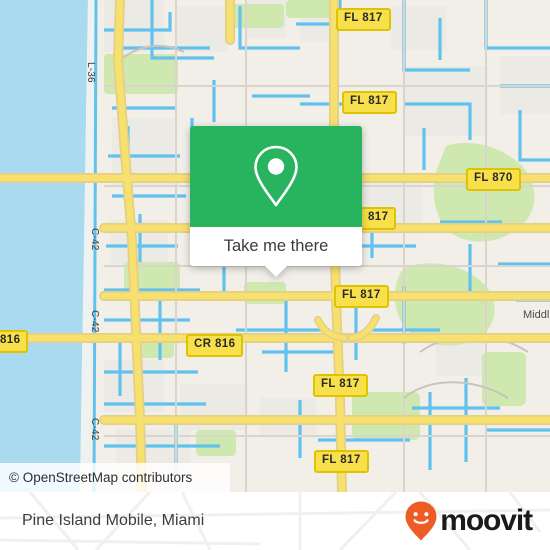  I want to click on place-label-middle: Middl, so click(536, 315).